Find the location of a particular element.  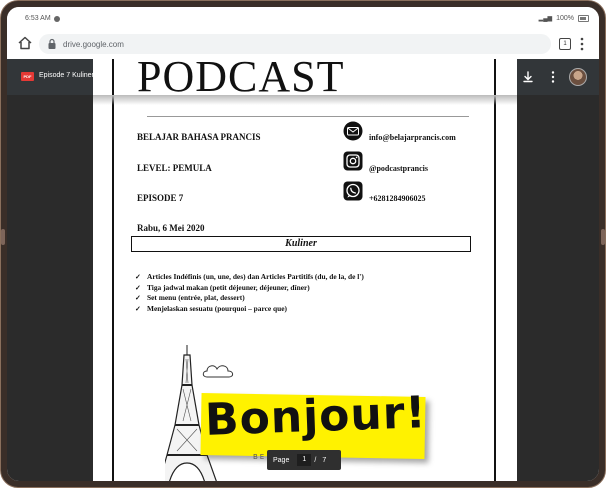

label-course: BELAJAR BAHASA PRANCIS is located at coordinates (199, 137).